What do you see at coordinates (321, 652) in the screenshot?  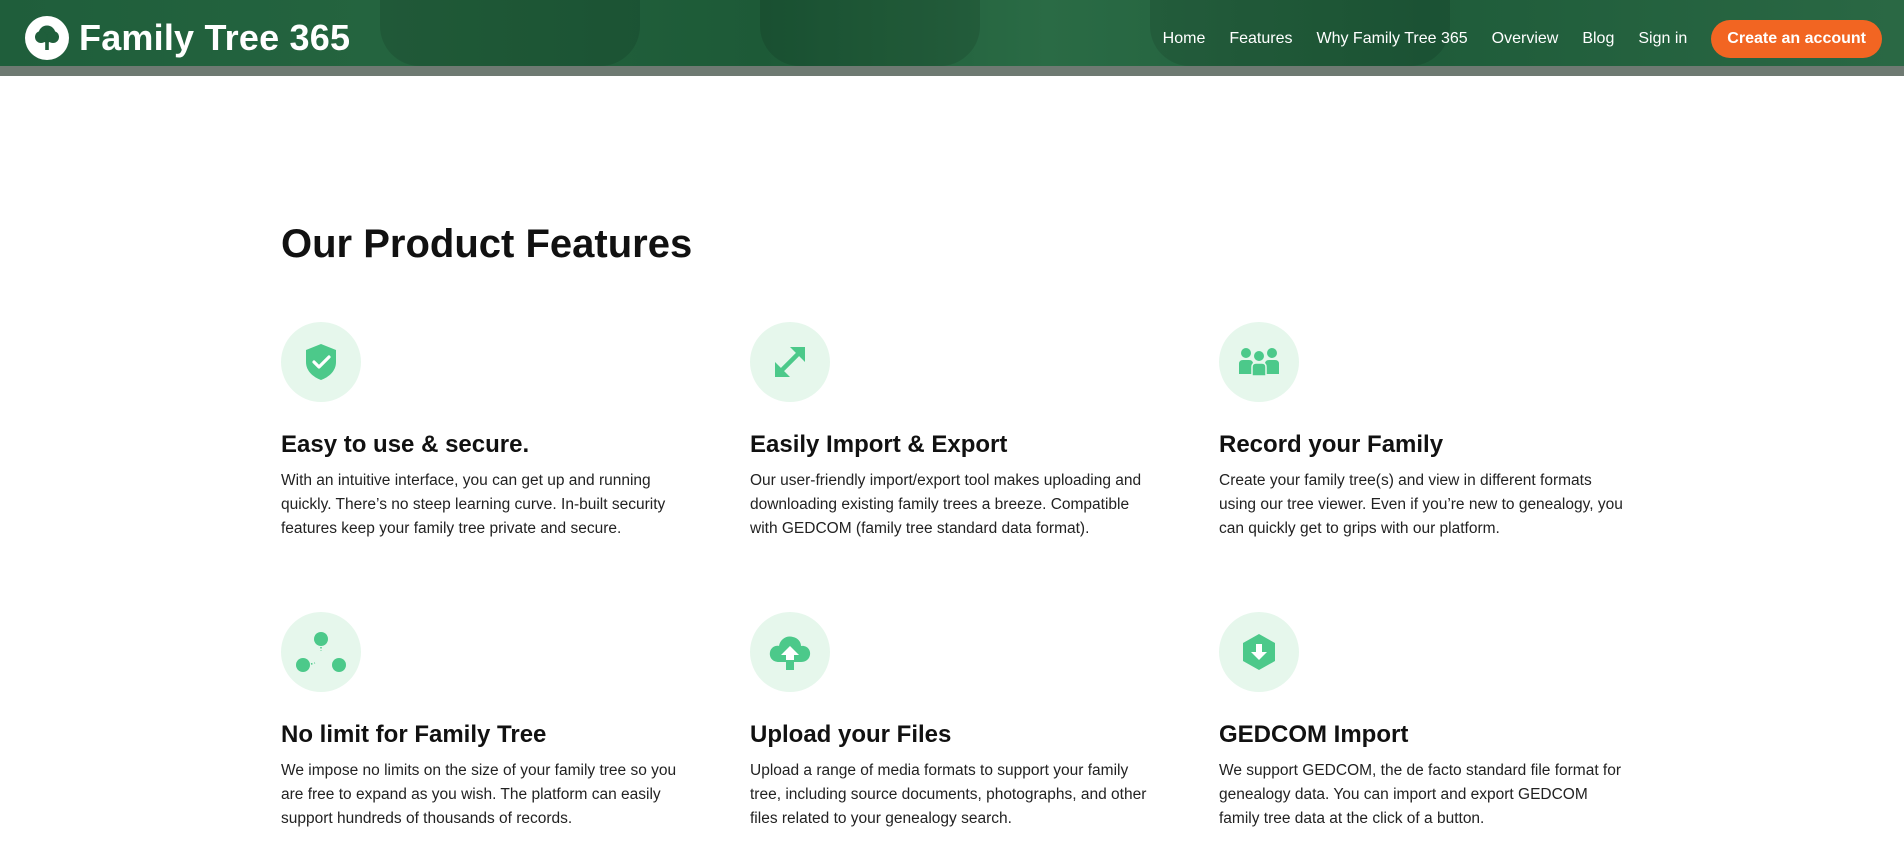 I see `nodes-icon` at bounding box center [321, 652].